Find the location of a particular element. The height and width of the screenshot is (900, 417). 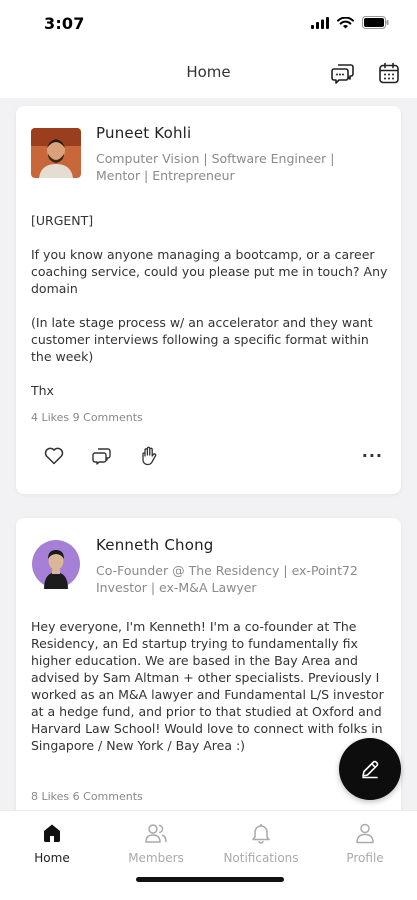

hand-wave-icon is located at coordinates (149, 456).